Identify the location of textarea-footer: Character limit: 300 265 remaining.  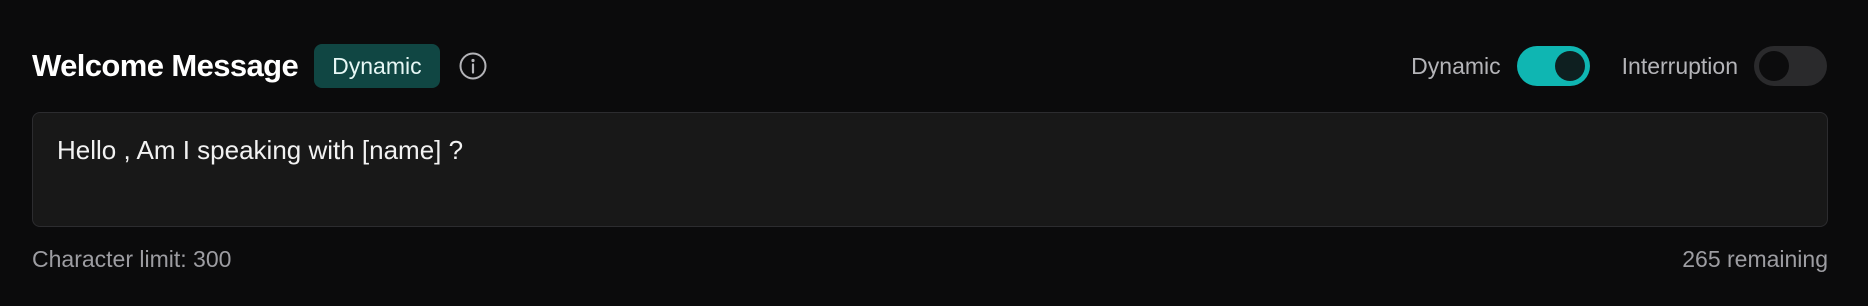
(930, 259).